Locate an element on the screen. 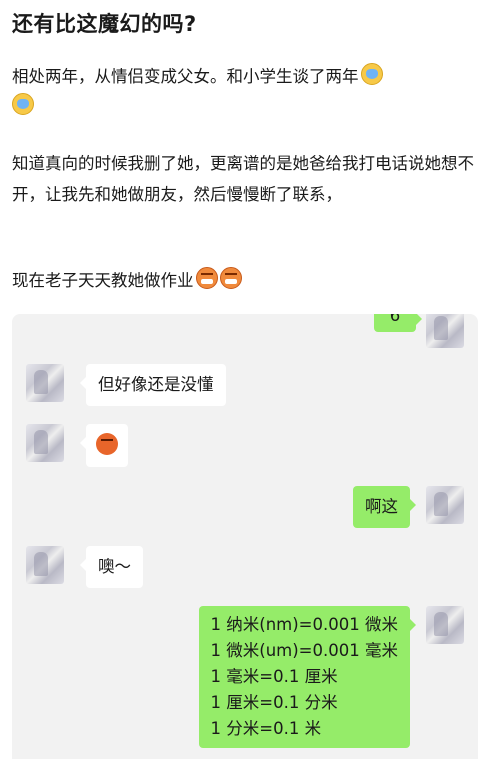 The width and height of the screenshot is (485, 759). chat-bubble-sent: 啊这 is located at coordinates (384, 507).